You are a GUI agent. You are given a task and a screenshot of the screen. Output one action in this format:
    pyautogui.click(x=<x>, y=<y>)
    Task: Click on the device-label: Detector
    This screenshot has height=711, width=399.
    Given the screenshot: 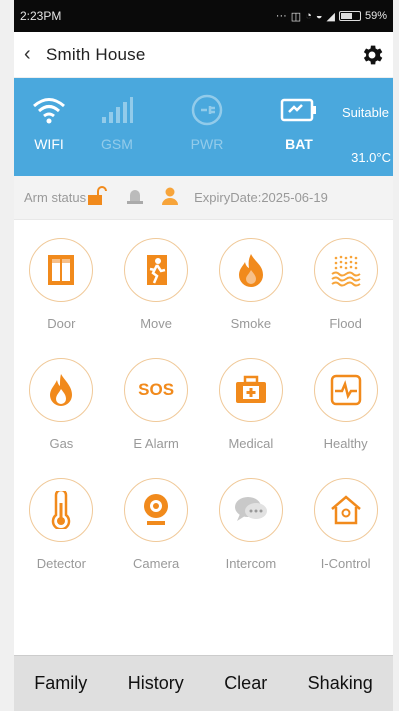 What is the action you would take?
    pyautogui.click(x=61, y=563)
    